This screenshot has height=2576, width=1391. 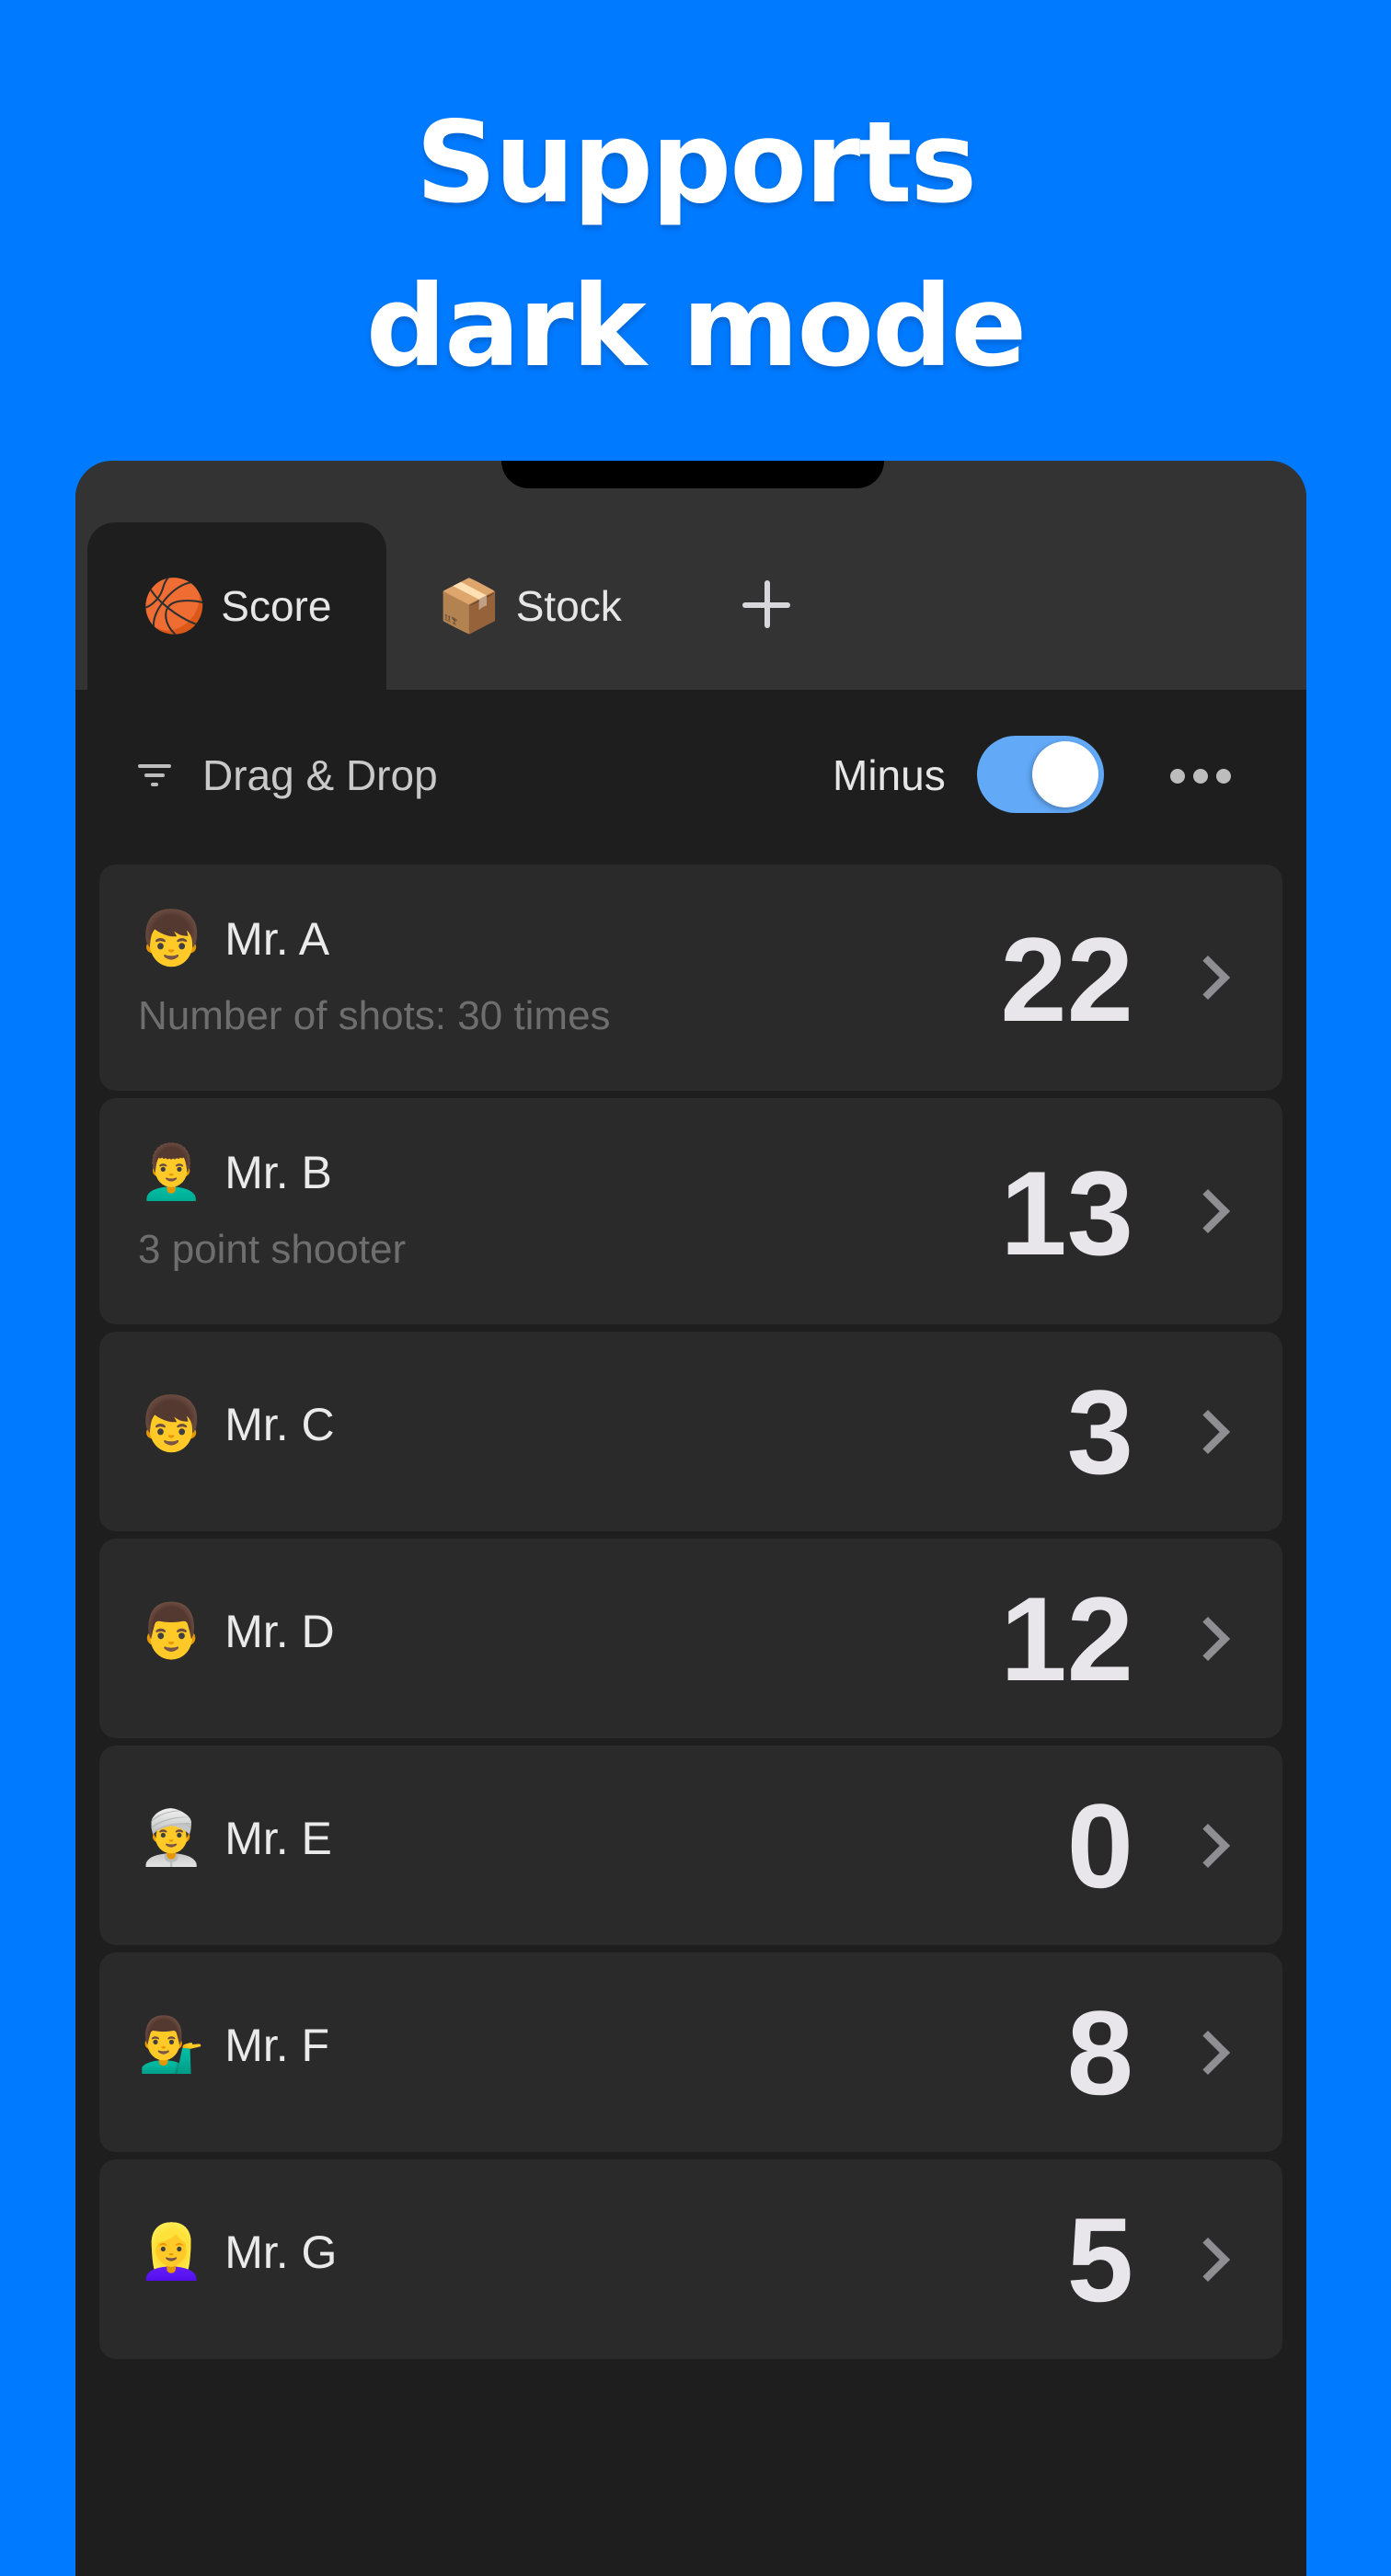 What do you see at coordinates (171, 1172) in the screenshot?
I see `avatar: 👨‍🦱` at bounding box center [171, 1172].